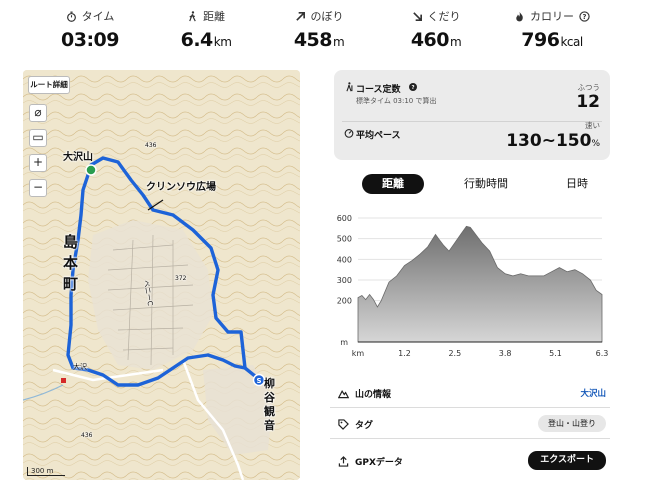 The height and width of the screenshot is (490, 660). Describe the element at coordinates (470, 425) in the screenshot. I see `tag-row: タグ 登山・山登り` at that location.